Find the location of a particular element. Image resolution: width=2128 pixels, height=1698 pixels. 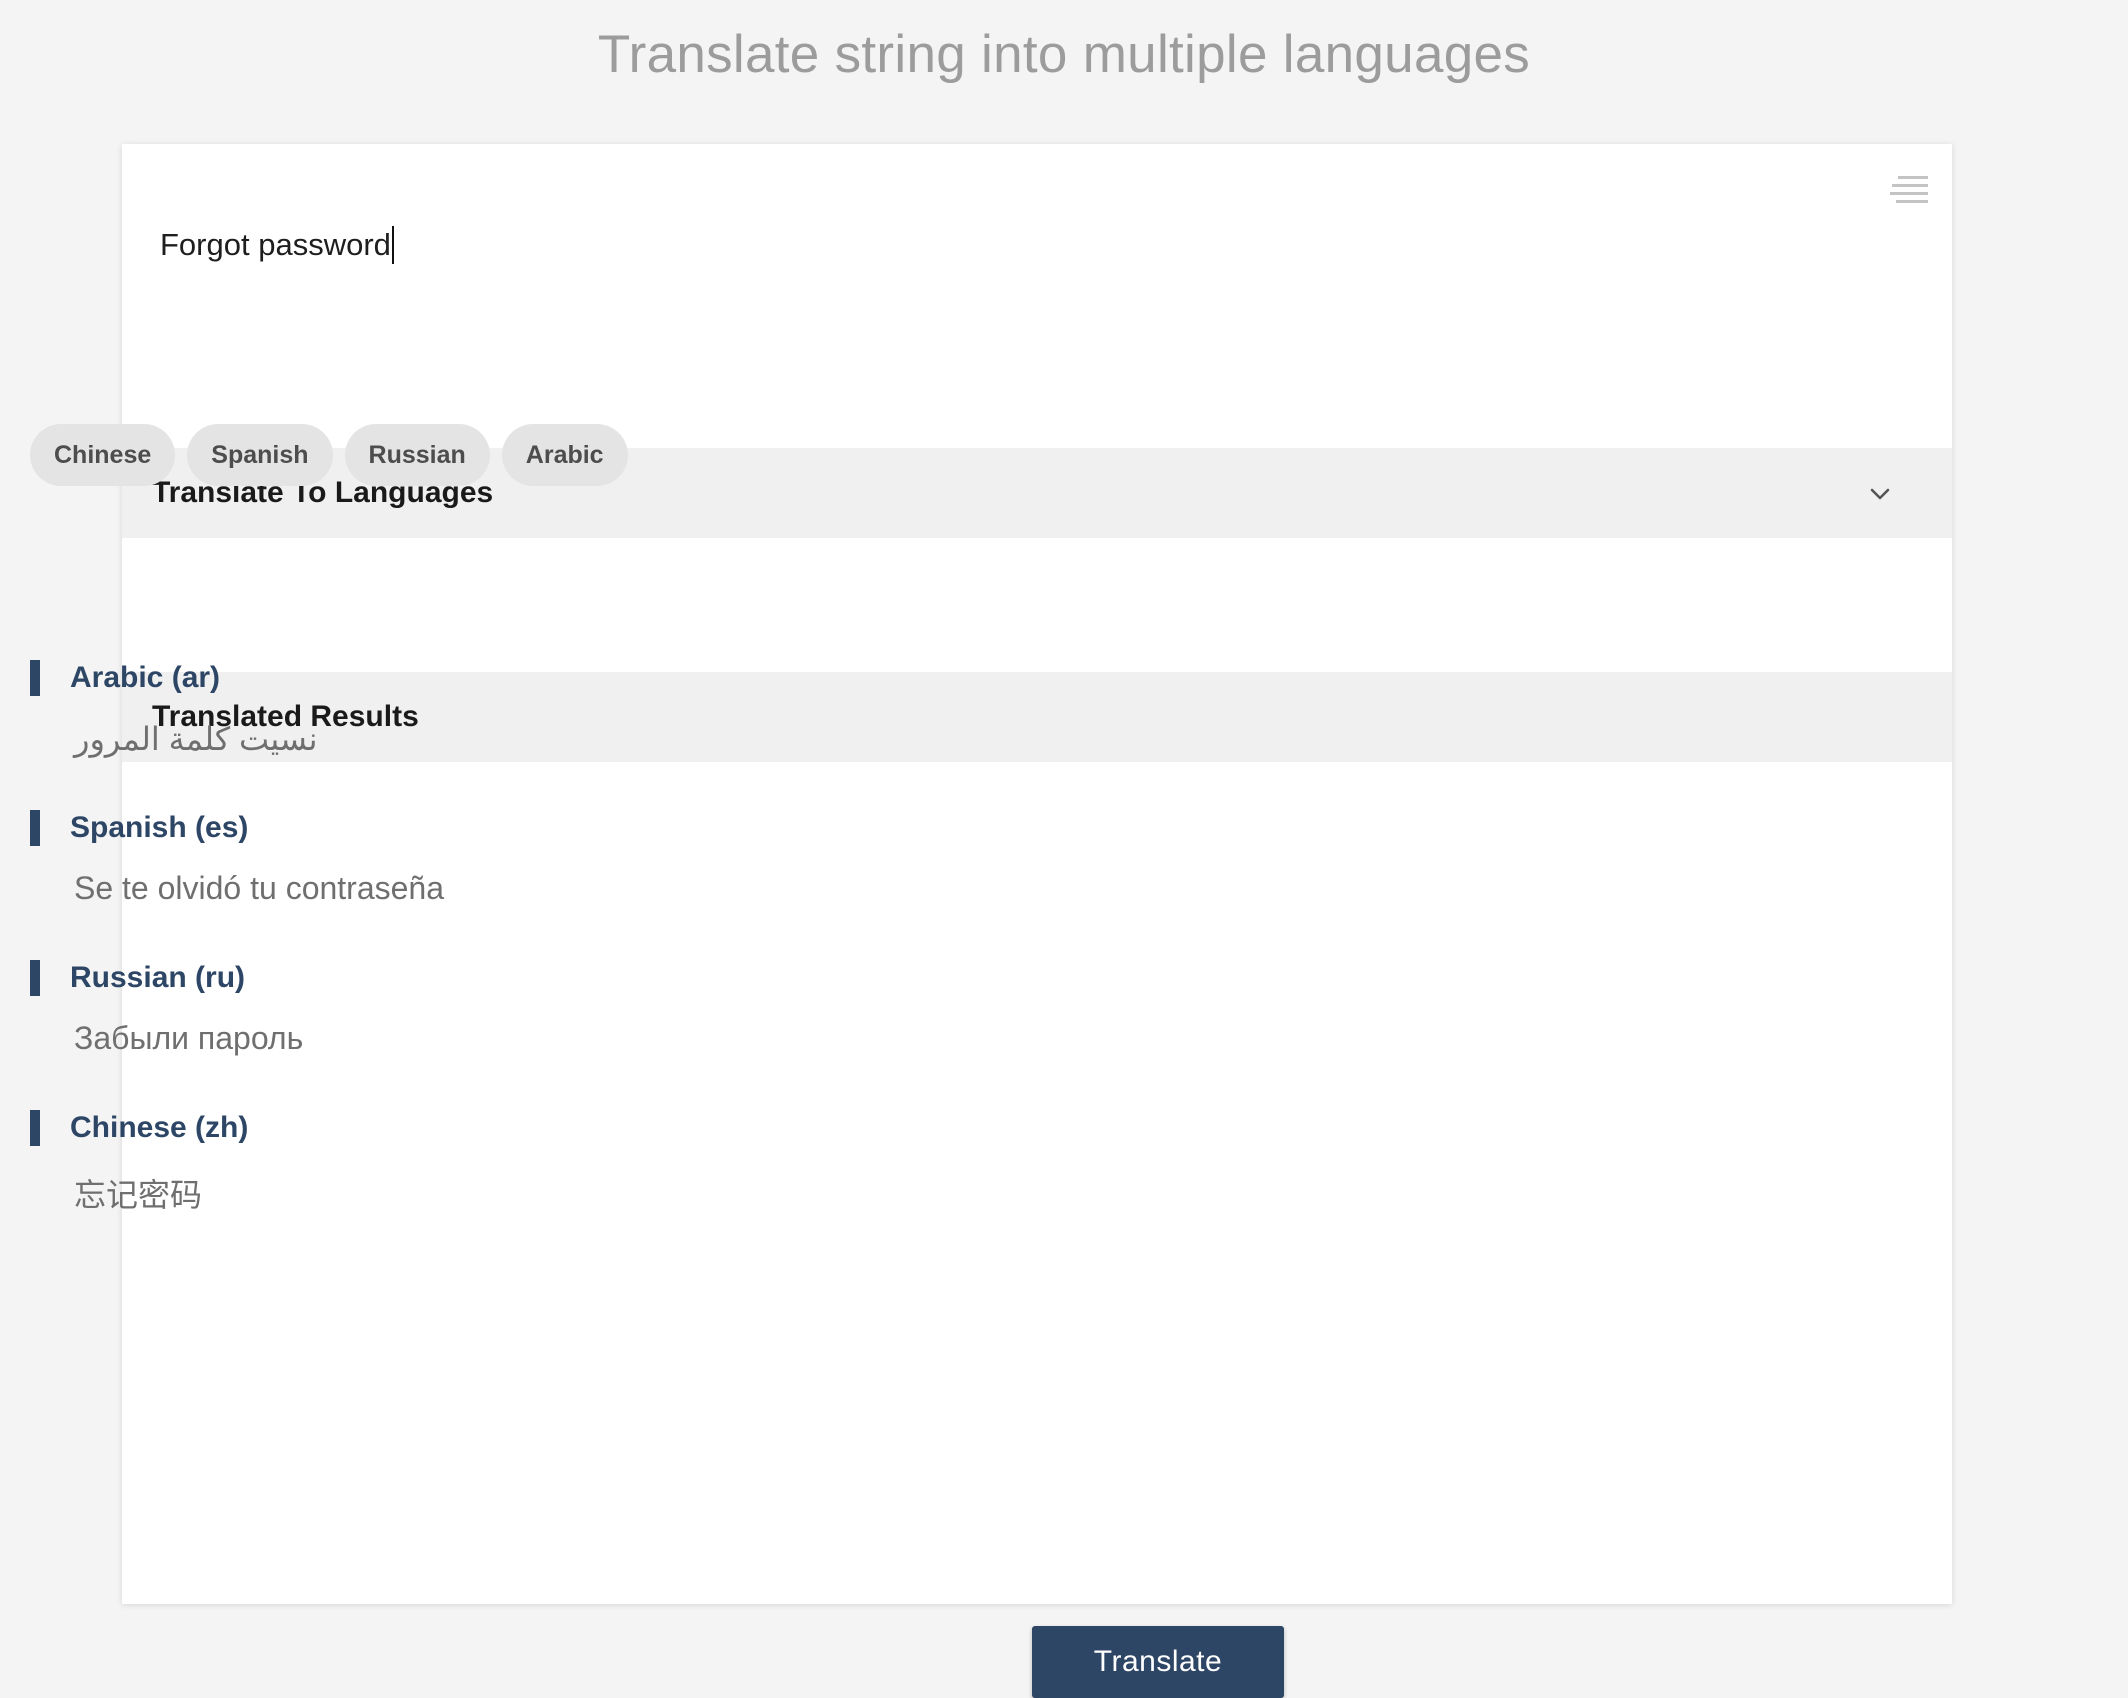

language-chip-arabic: Arabic is located at coordinates (564, 455).